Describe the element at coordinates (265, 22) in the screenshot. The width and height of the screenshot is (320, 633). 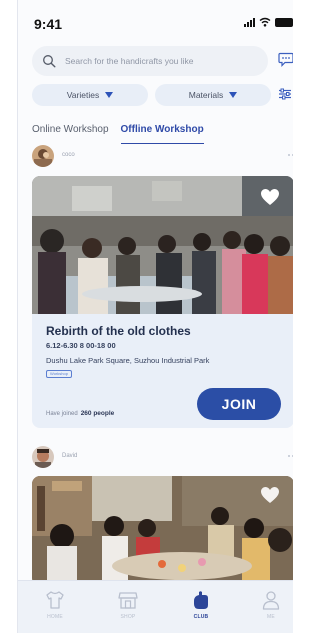
I see `wifi-icon` at that location.